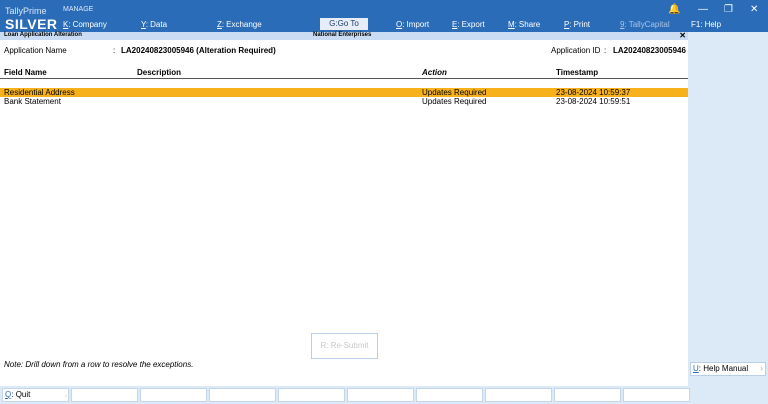 The width and height of the screenshot is (768, 404). I want to click on company-name: National Enterprises, so click(342, 35).